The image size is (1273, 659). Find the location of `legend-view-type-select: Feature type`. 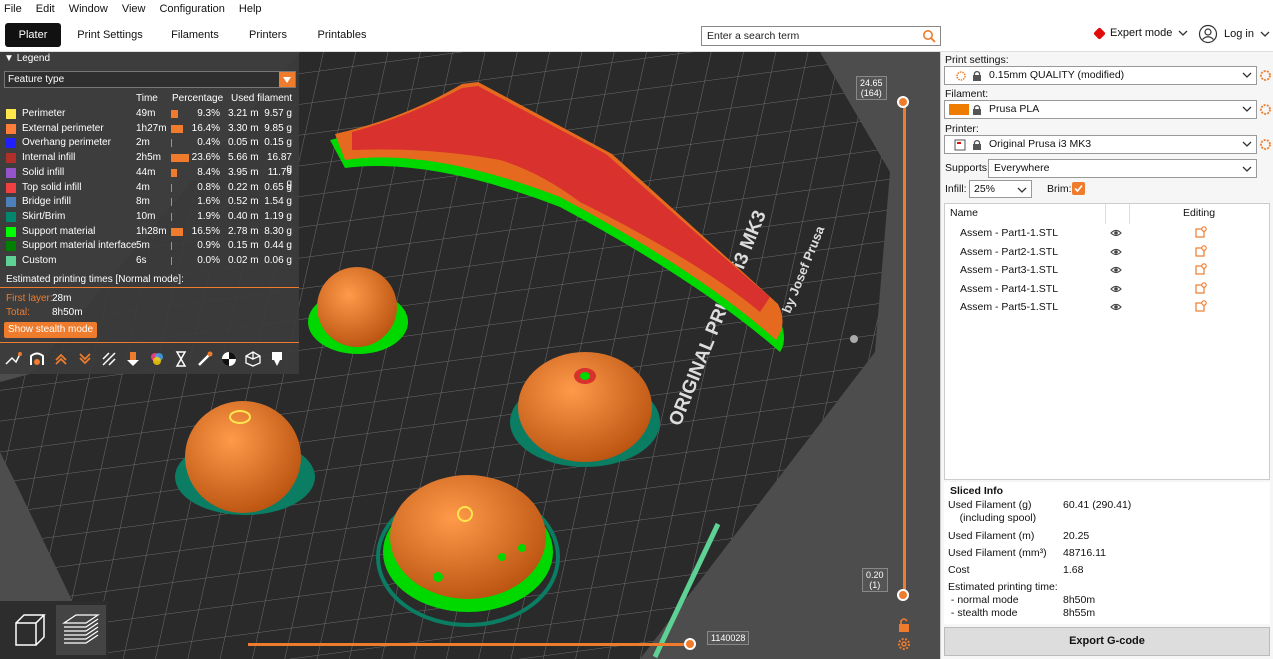

legend-view-type-select: Feature type is located at coordinates (150, 79).